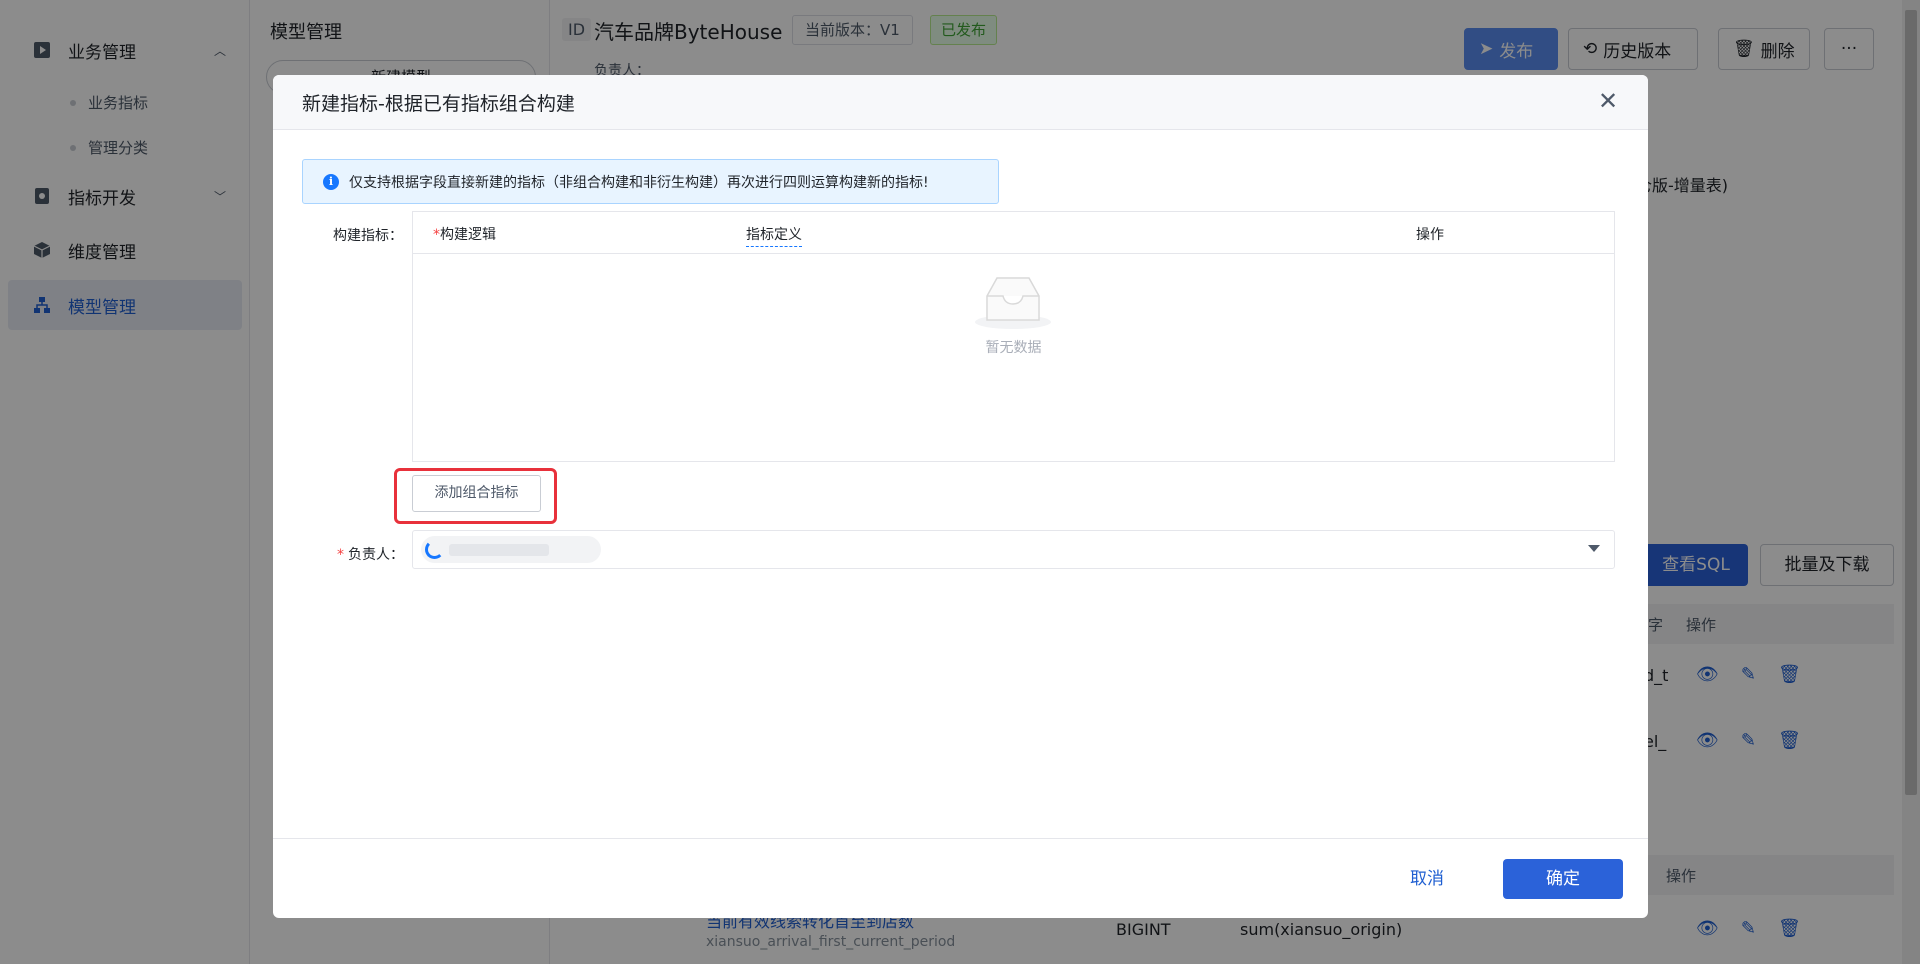 The height and width of the screenshot is (964, 1920). Describe the element at coordinates (1563, 879) in the screenshot. I see `confirm-button: 确定` at that location.